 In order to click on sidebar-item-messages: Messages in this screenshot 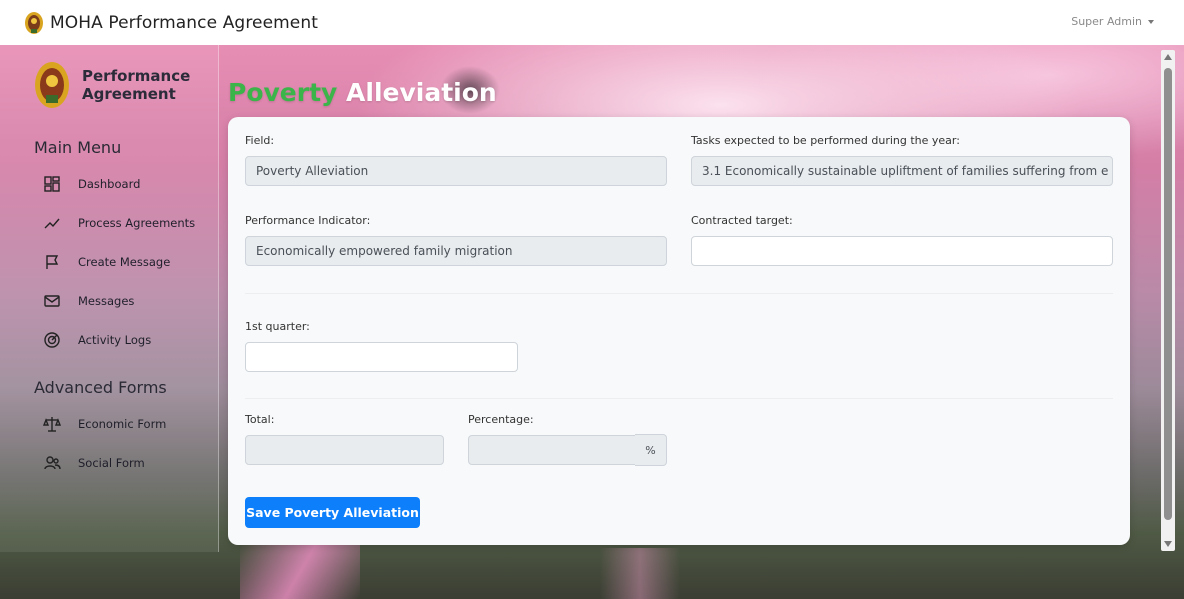, I will do `click(88, 301)`.